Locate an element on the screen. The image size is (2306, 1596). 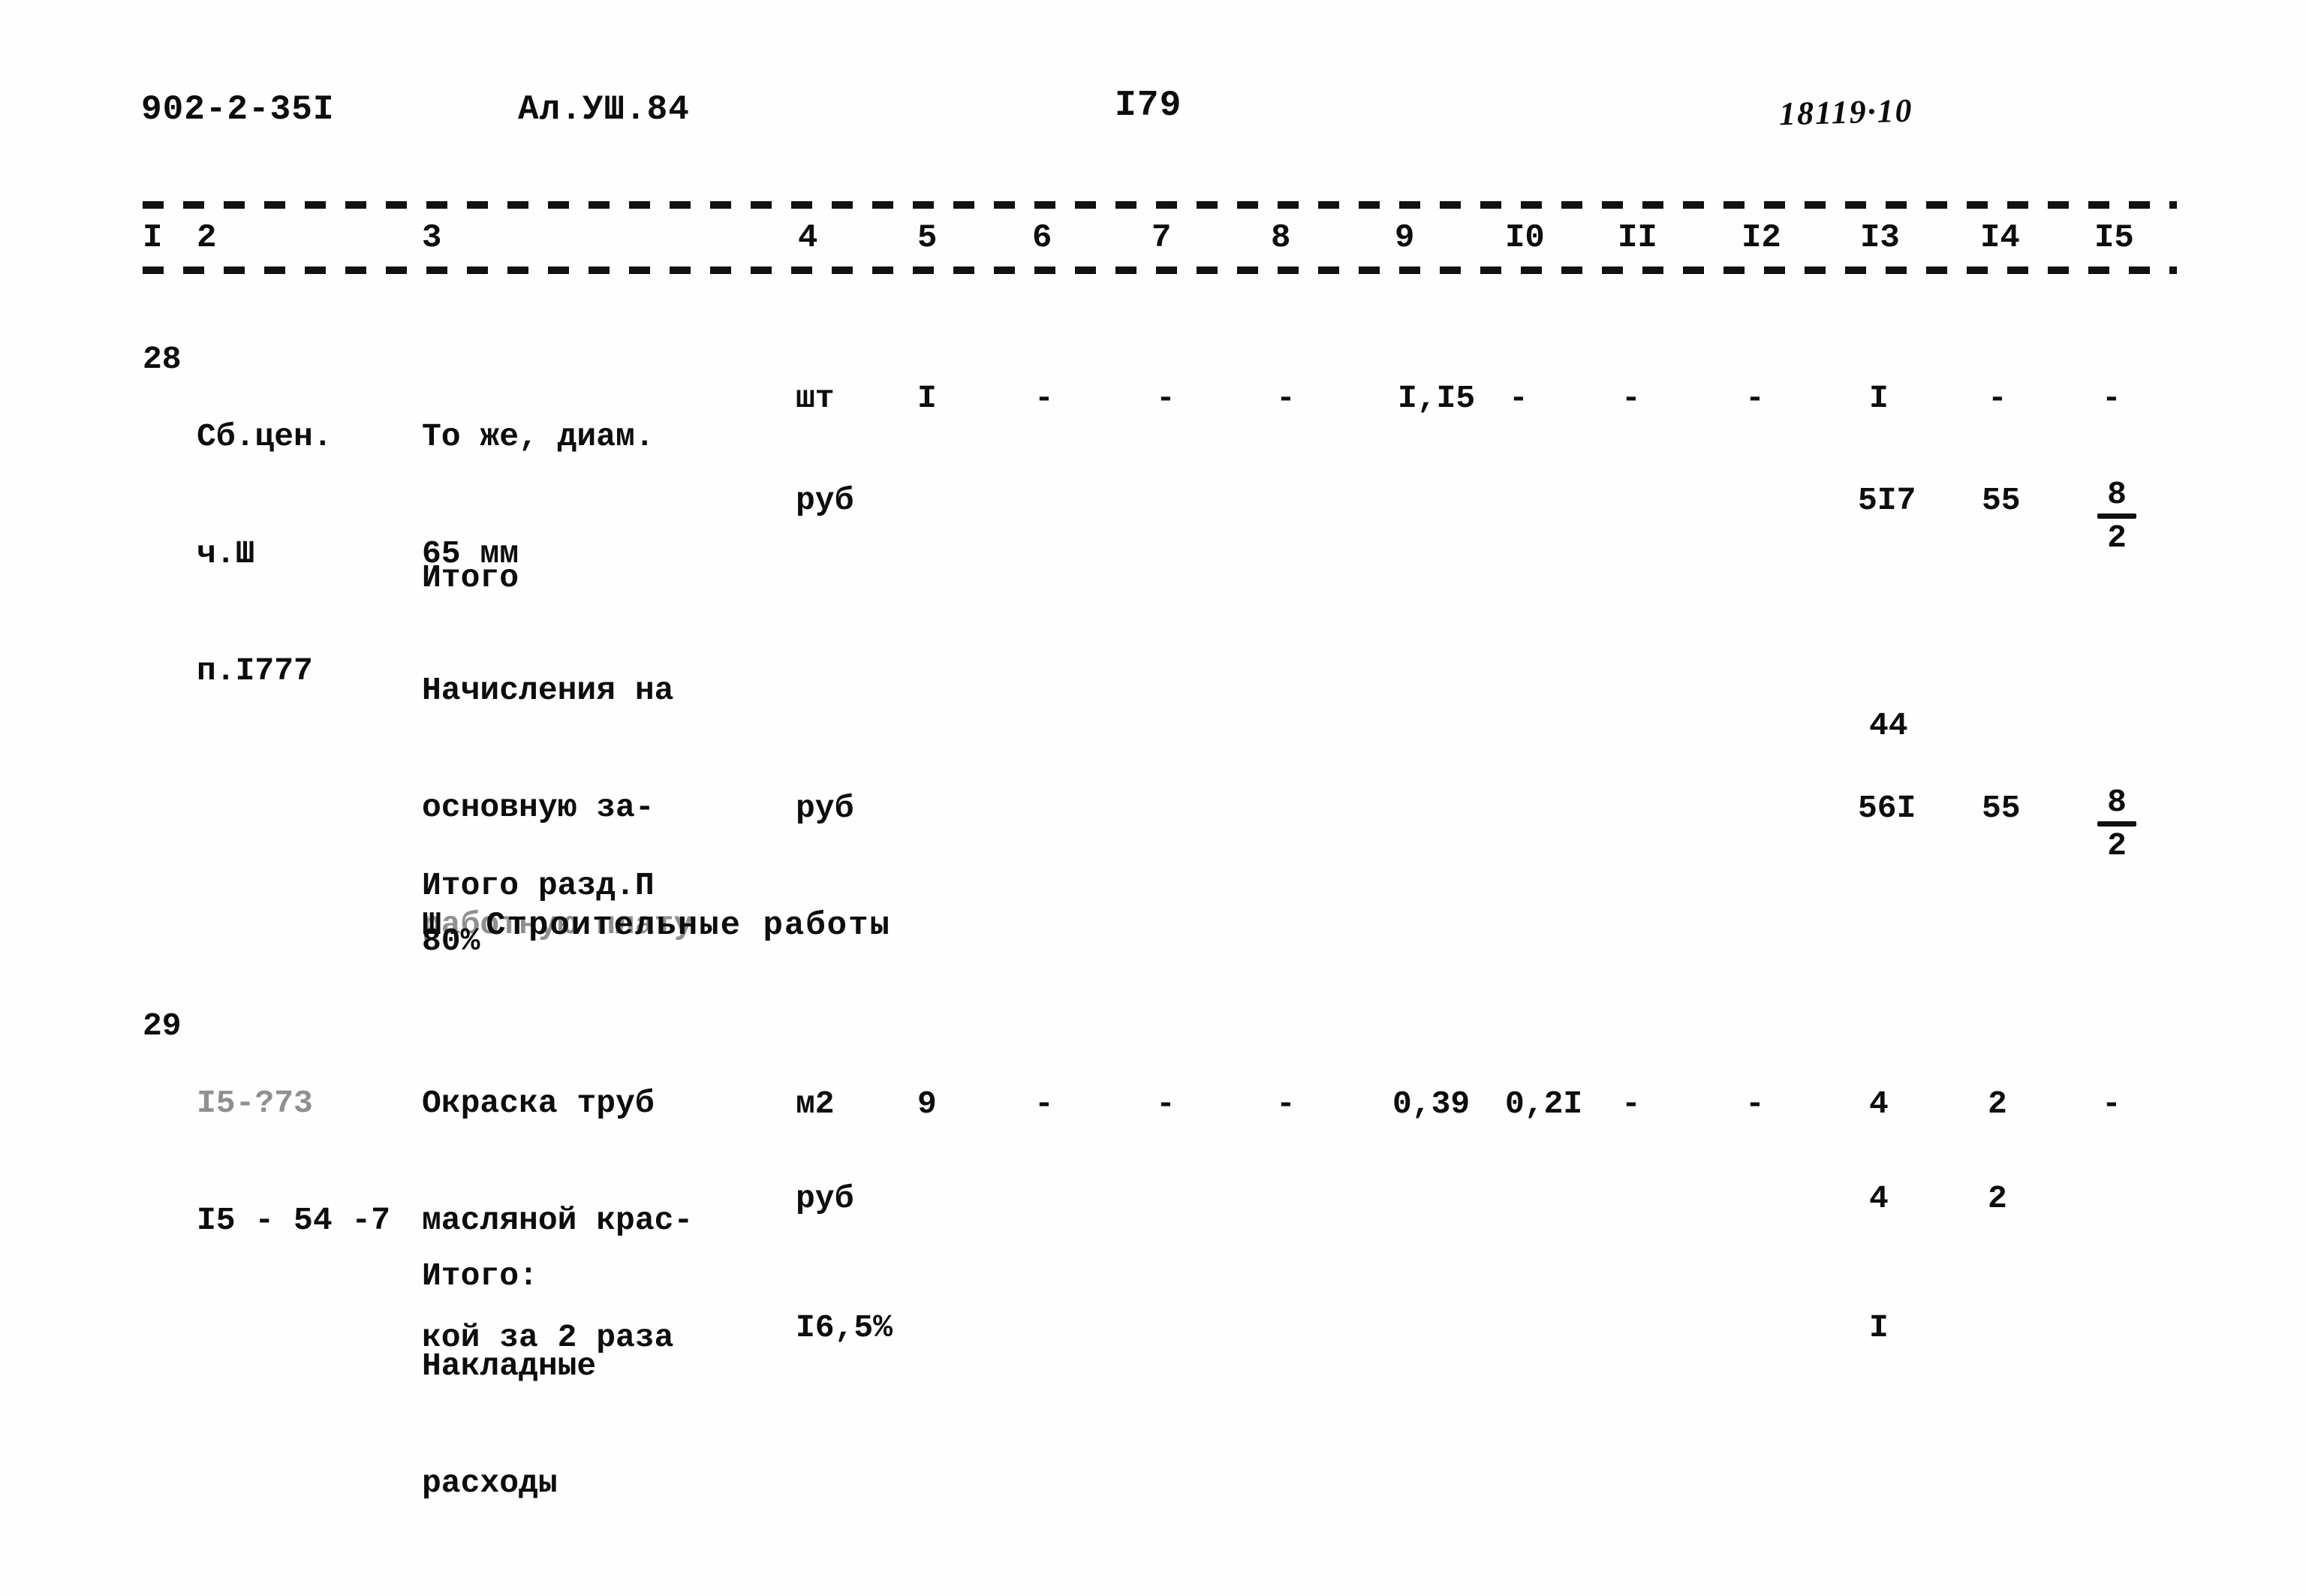
row-unit: I6,5% is located at coordinates (844, 1327).